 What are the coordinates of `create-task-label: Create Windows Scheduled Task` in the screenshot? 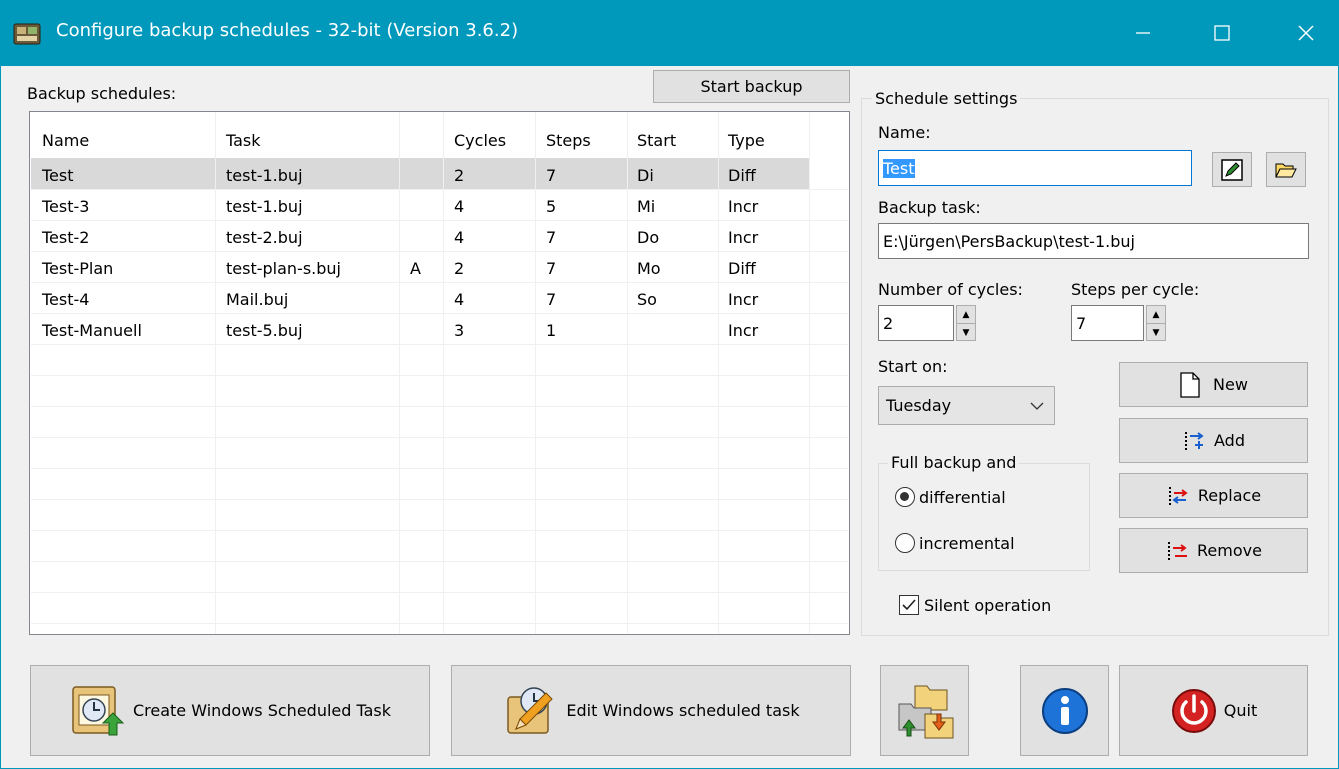 It's located at (262, 710).